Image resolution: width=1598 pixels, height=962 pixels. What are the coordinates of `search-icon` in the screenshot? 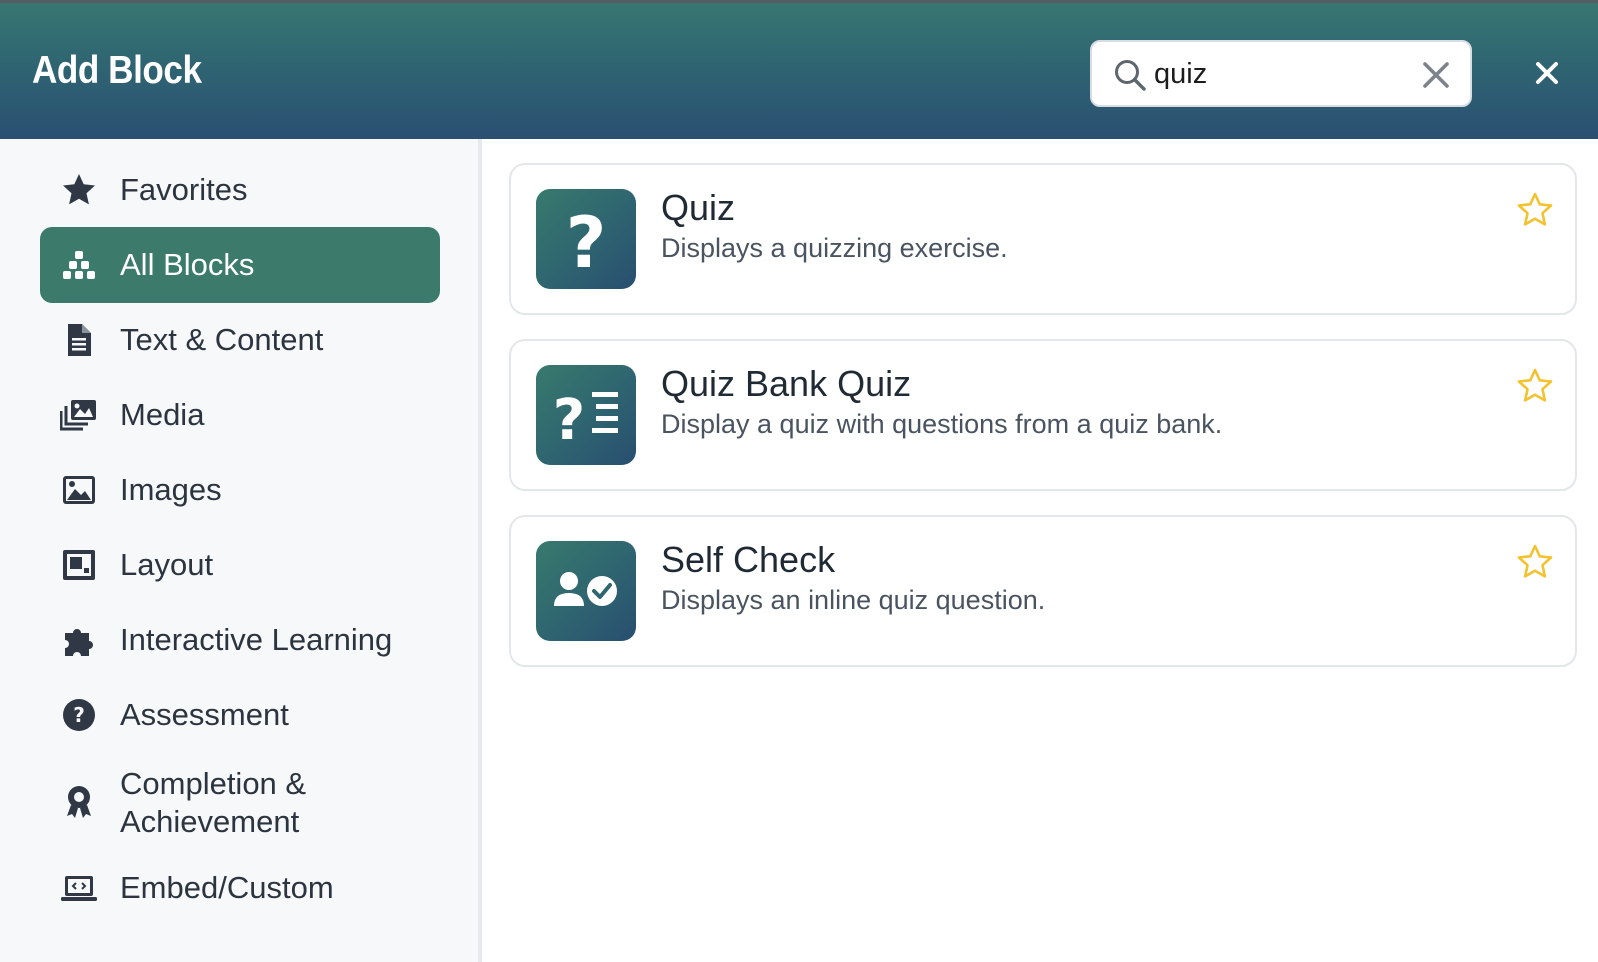 It's located at (1130, 75).